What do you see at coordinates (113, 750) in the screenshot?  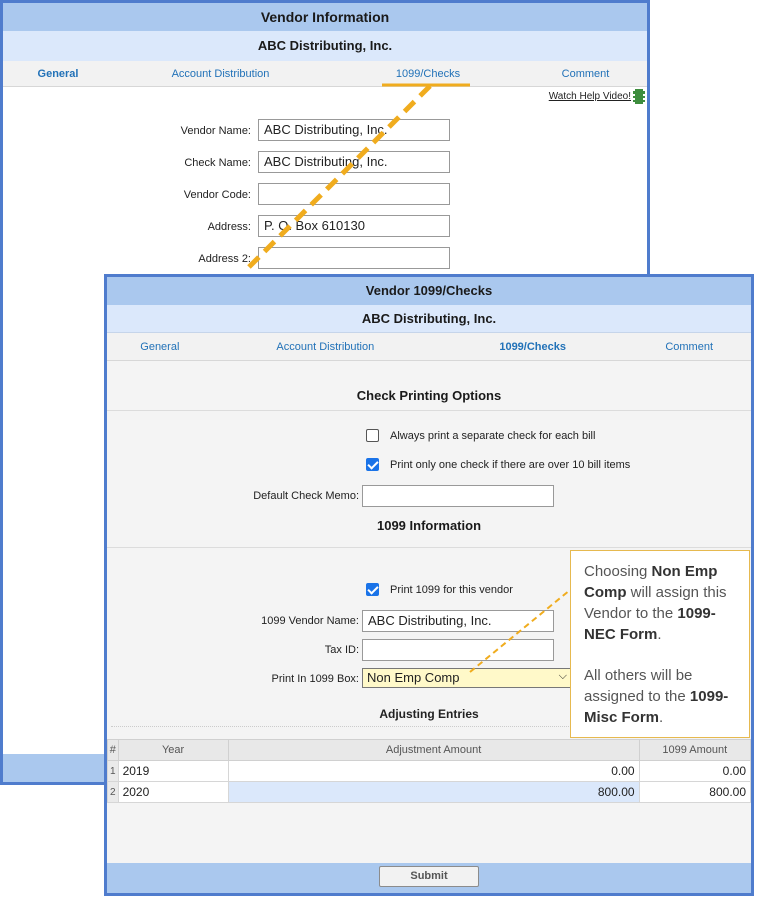 I see `column-header-index: #` at bounding box center [113, 750].